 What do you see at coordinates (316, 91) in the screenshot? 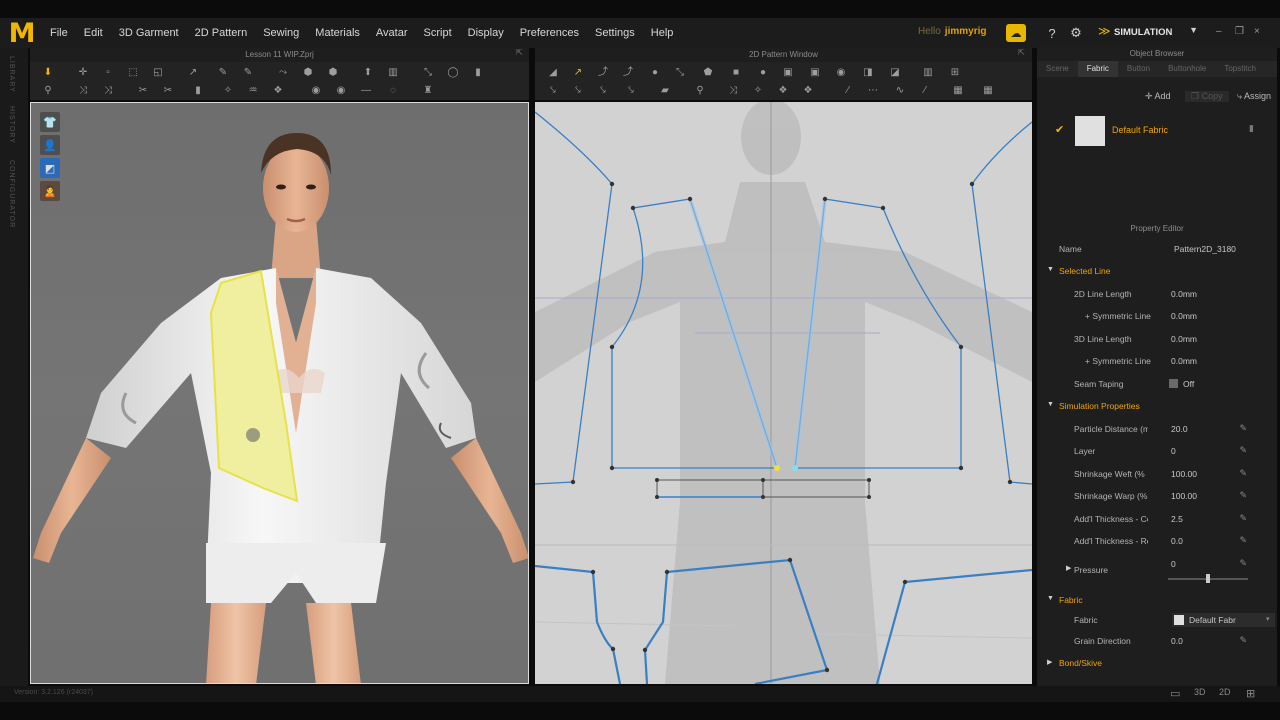
I see `button-icon: ◉` at bounding box center [316, 91].